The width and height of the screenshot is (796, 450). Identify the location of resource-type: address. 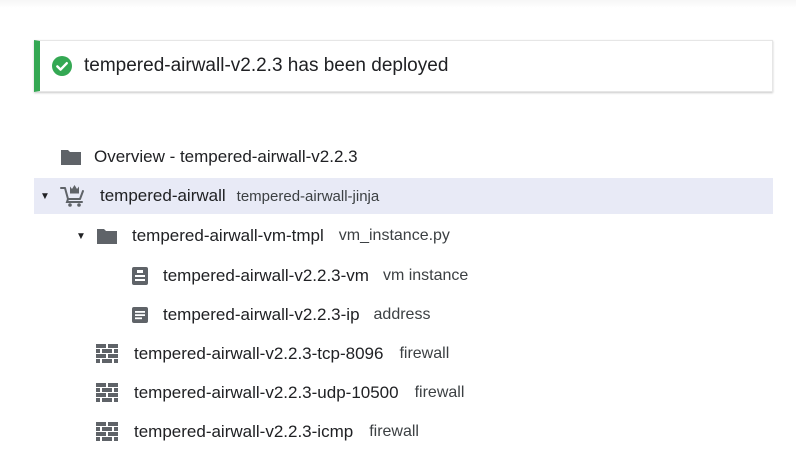
(402, 314).